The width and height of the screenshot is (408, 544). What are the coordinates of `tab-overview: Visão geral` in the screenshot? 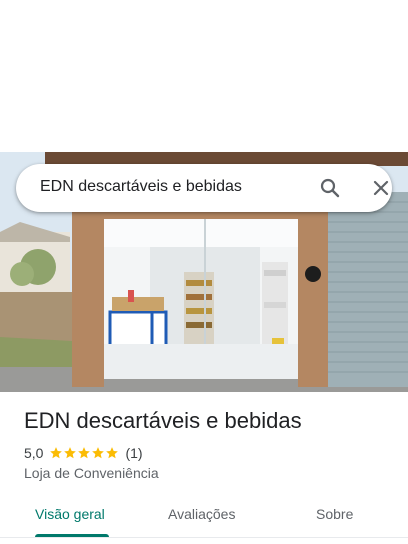 It's located at (70, 514).